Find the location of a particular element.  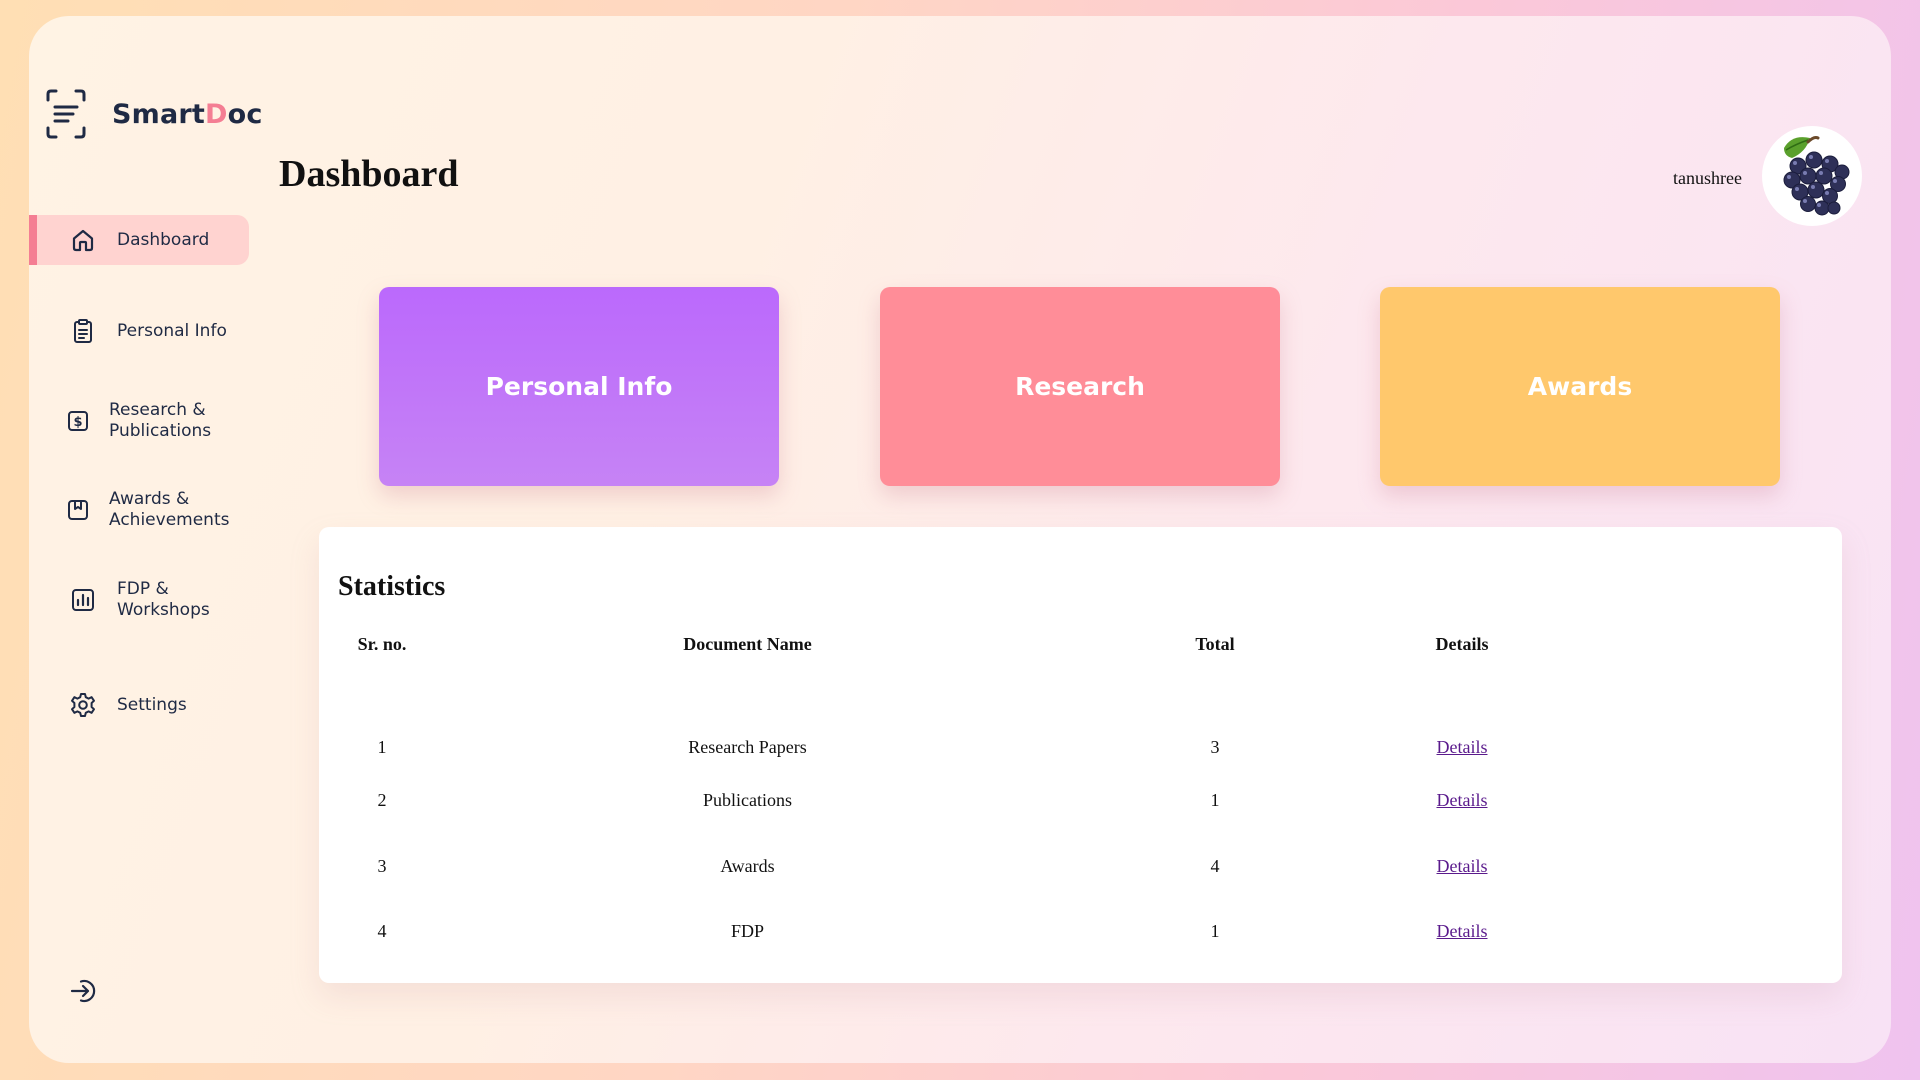

statistics-title: Statistics is located at coordinates (392, 586).